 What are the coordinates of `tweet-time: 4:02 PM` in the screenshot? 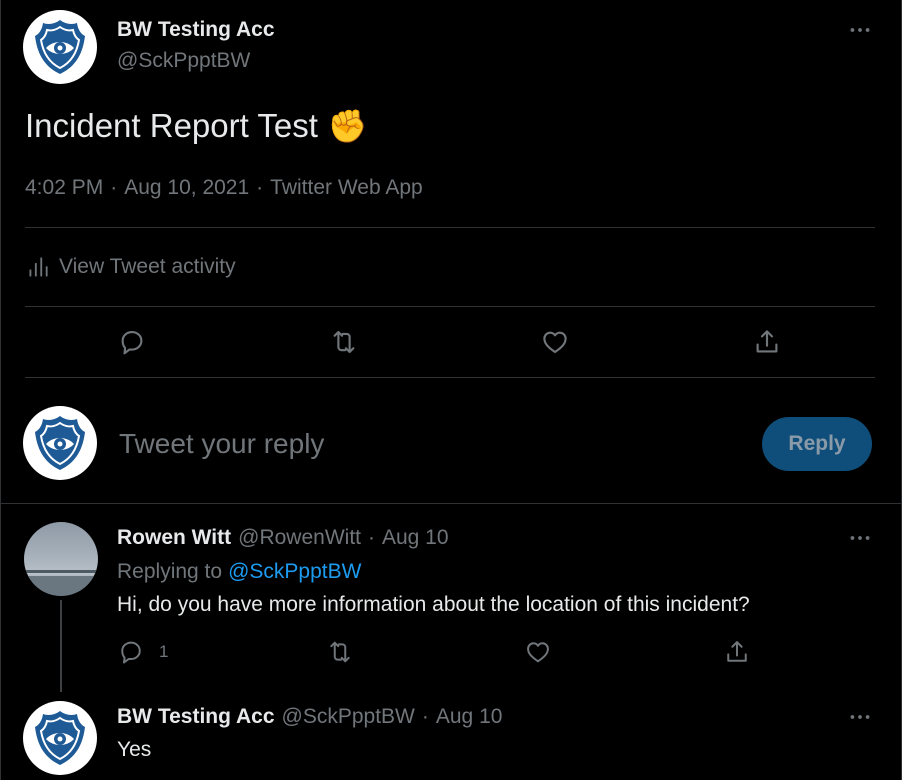 It's located at (64, 188).